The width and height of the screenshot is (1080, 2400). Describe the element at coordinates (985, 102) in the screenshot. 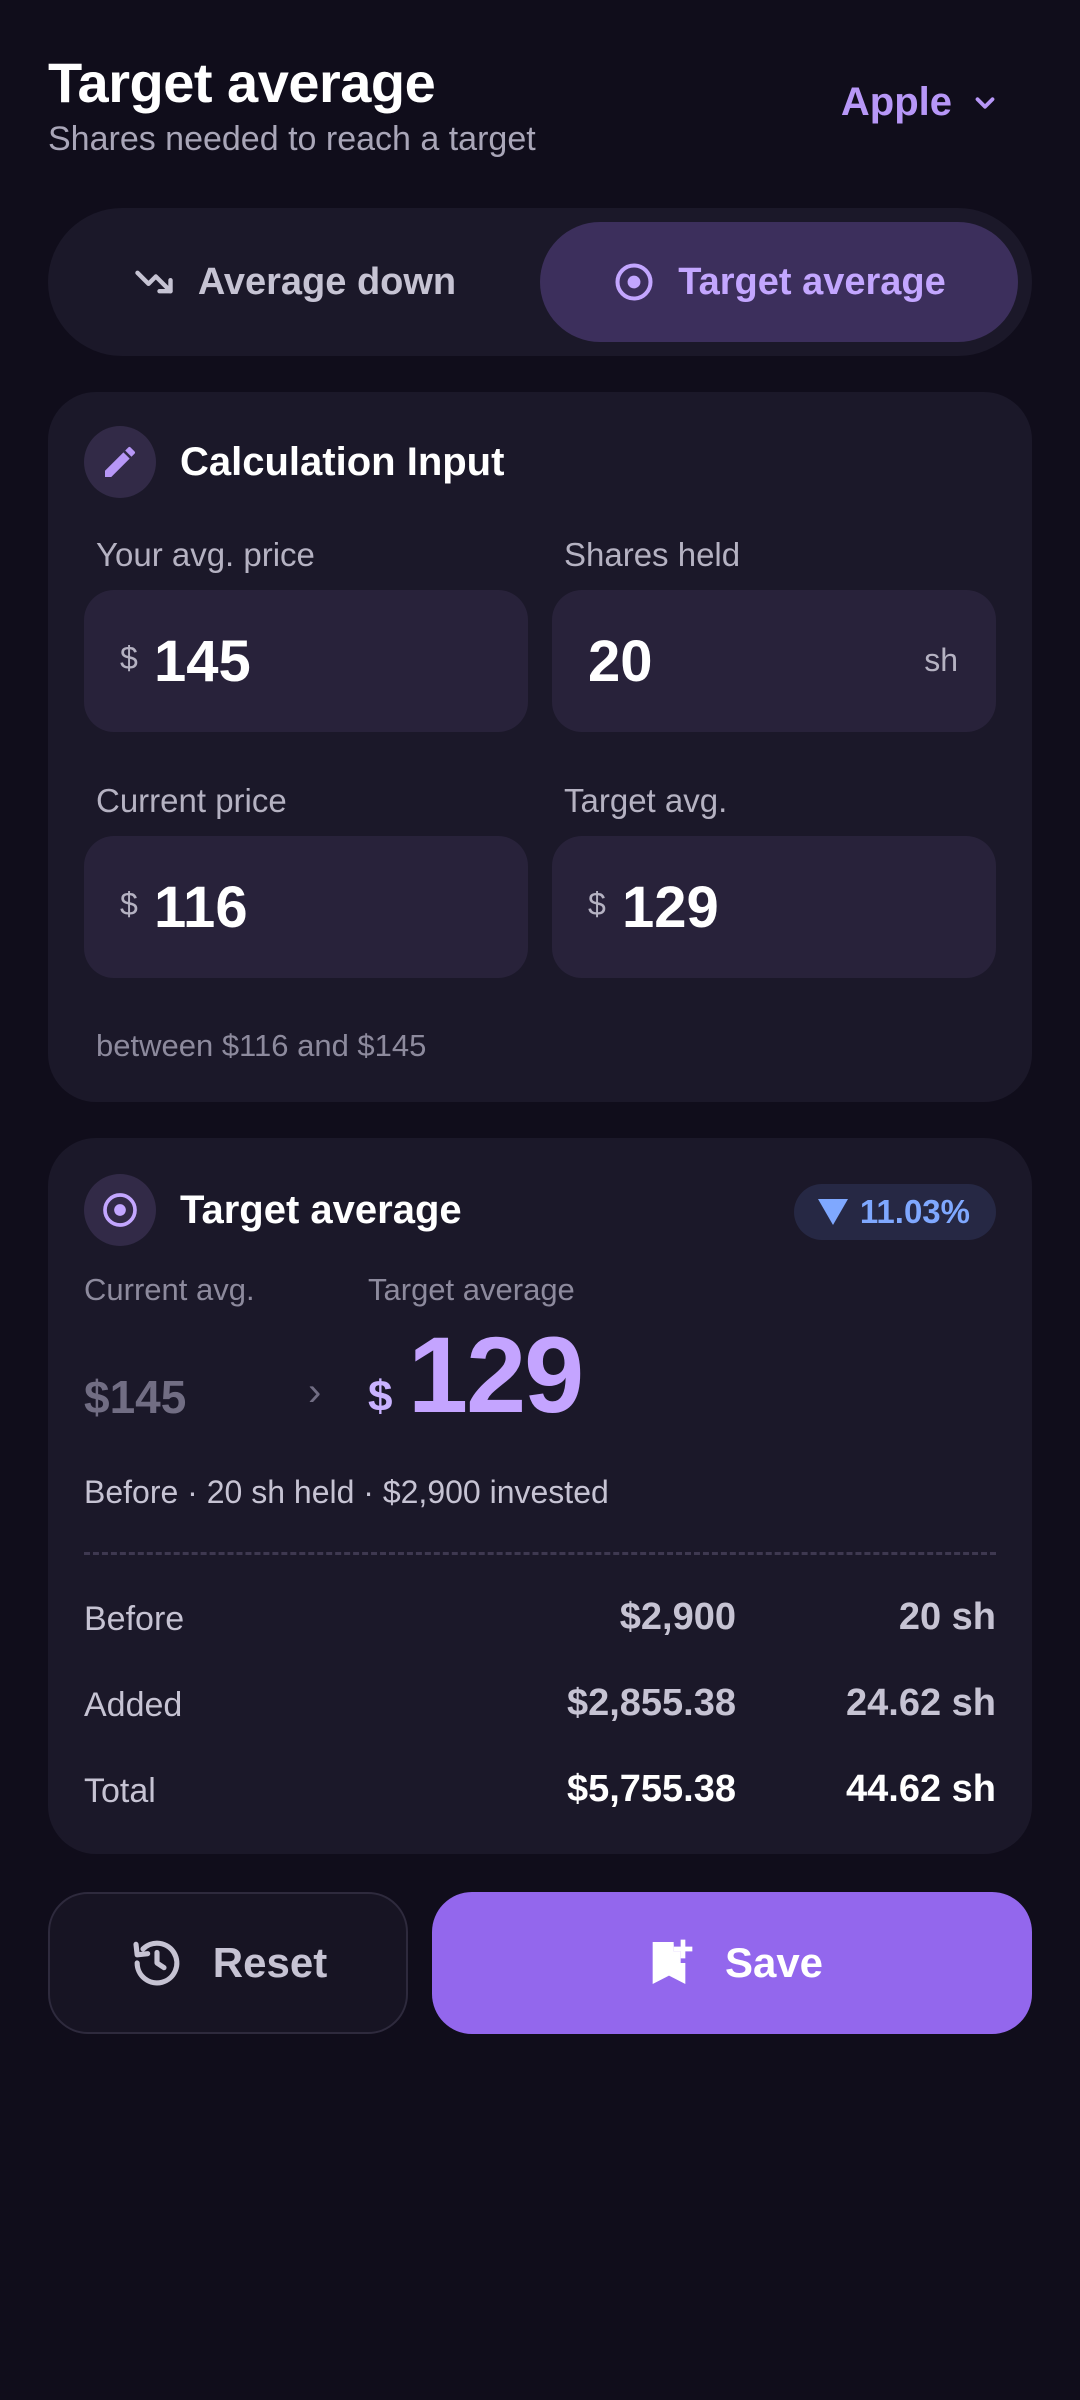

I see `chevron-down-icon` at that location.